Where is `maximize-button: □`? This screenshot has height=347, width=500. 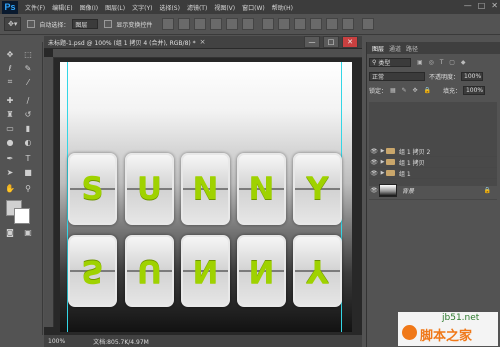
maximize-button: □ is located at coordinates (482, 5).